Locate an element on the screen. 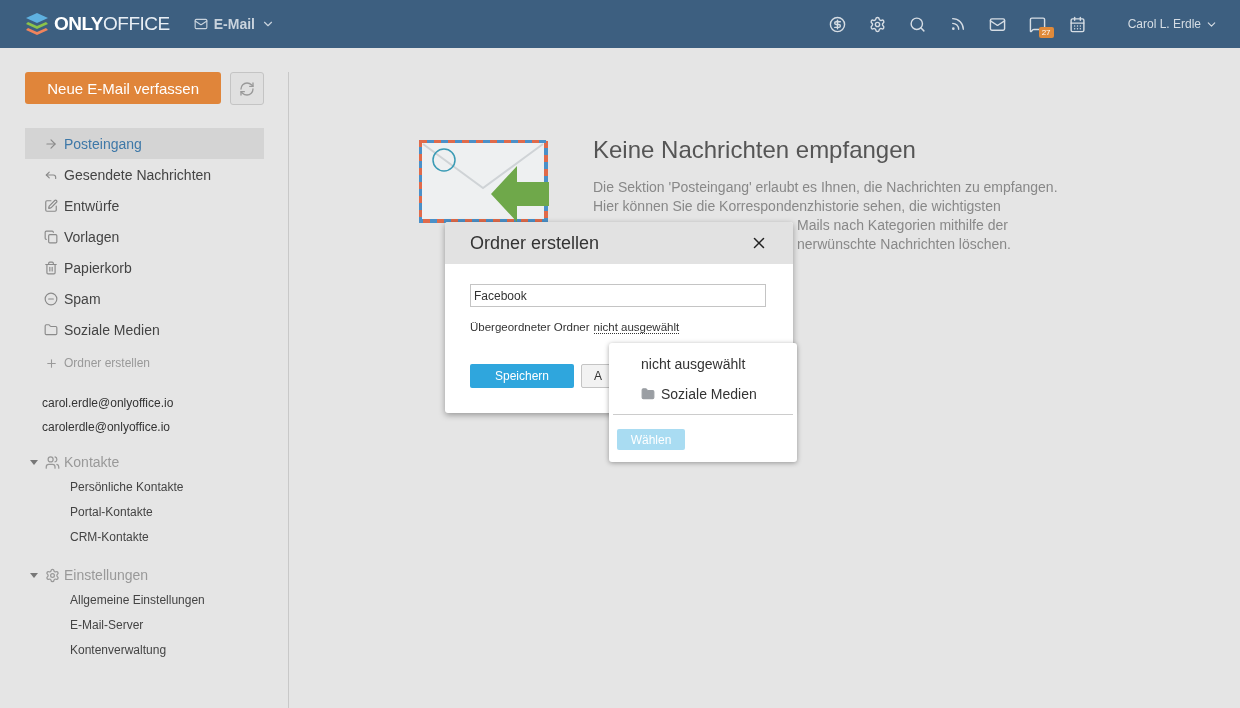 Image resolution: width=1240 pixels, height=708 pixels. sub-item: Kontenverwaltung is located at coordinates (144, 649).